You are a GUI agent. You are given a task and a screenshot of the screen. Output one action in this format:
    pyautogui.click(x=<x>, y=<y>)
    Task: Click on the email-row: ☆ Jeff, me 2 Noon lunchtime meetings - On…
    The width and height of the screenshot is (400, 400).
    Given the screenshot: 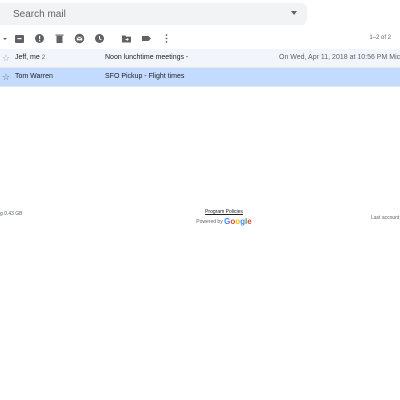 What is the action you would take?
    pyautogui.click(x=200, y=58)
    